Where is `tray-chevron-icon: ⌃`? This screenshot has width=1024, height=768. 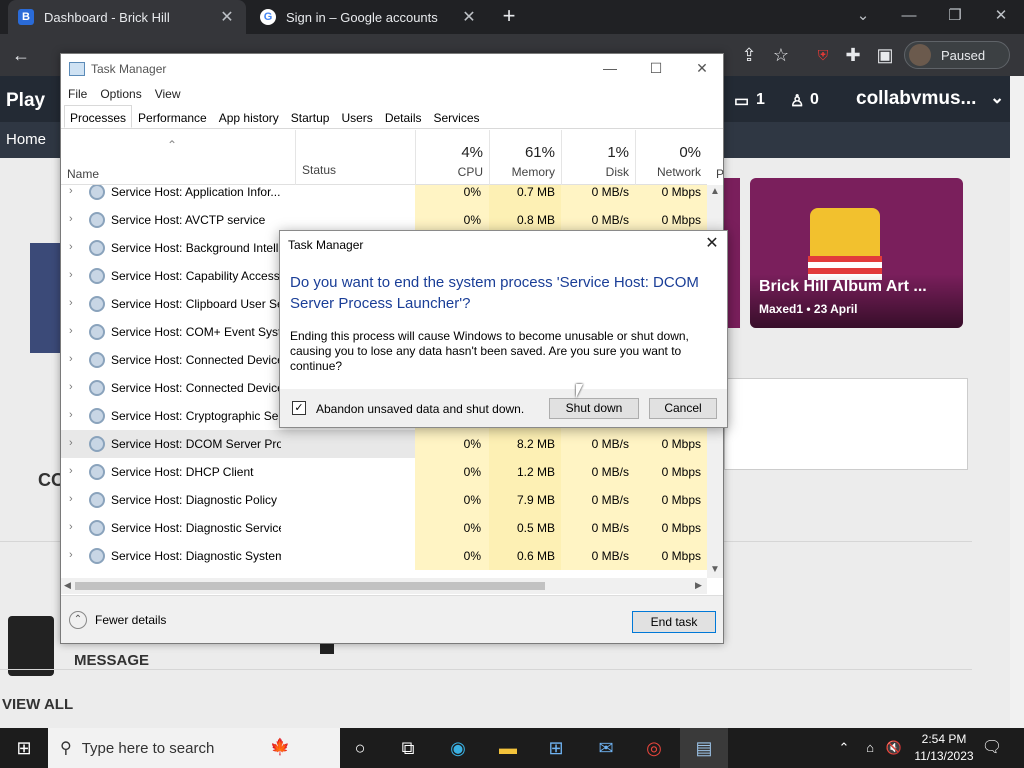
tray-chevron-icon: ⌃ is located at coordinates (844, 748).